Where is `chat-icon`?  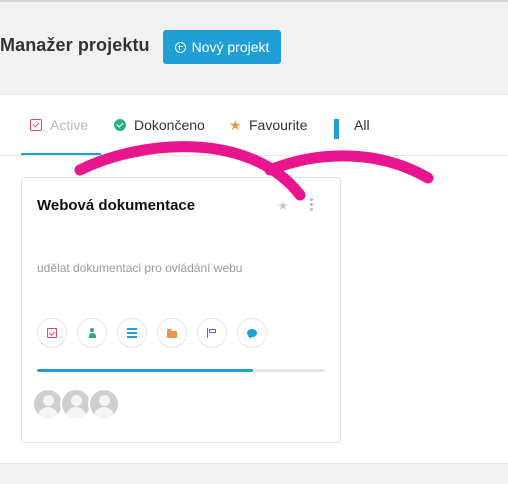 chat-icon is located at coordinates (252, 334).